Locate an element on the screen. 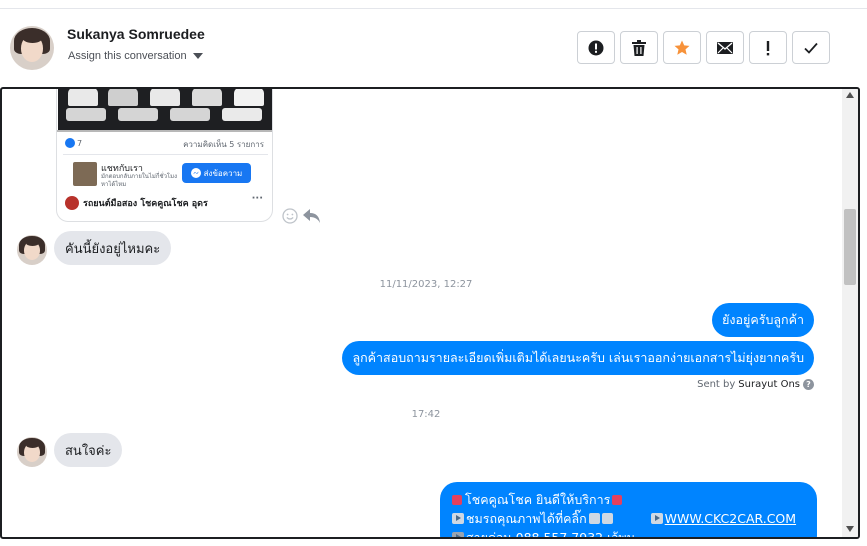  post-comments-count: ความคิดเห็น 5 รายการ is located at coordinates (223, 144).